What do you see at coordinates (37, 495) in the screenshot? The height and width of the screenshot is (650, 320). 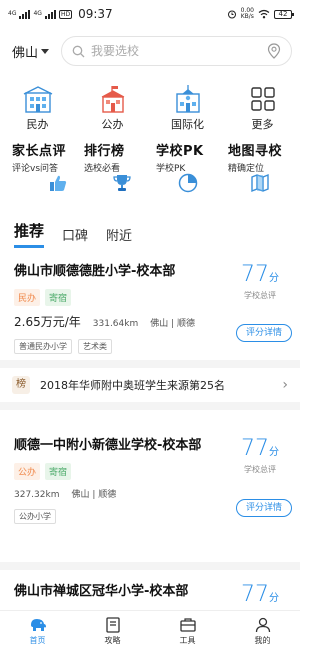 I see `school-distance: 327.32km` at bounding box center [37, 495].